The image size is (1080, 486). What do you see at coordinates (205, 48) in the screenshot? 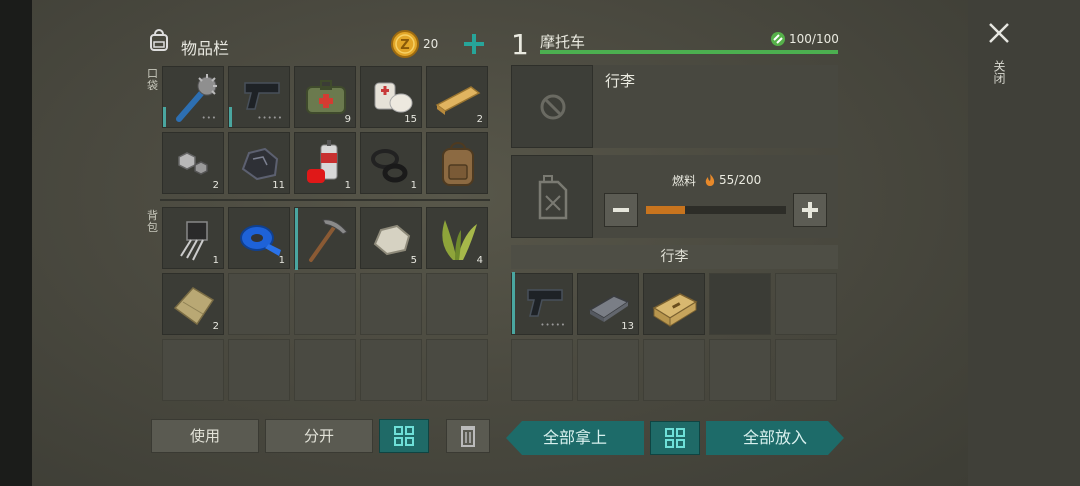
I see `inventory-title: 物品栏` at bounding box center [205, 48].